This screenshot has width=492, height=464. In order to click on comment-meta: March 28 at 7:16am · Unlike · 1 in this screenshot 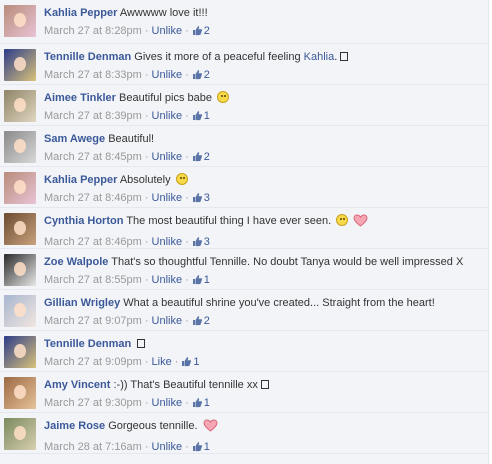, I will do `click(263, 448)`.